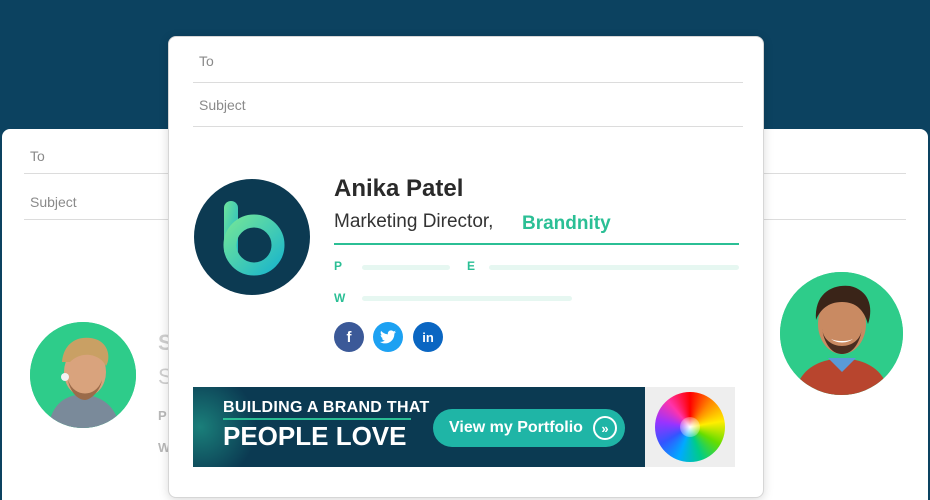 This screenshot has width=930, height=500. I want to click on color-wheel-center, so click(690, 427).